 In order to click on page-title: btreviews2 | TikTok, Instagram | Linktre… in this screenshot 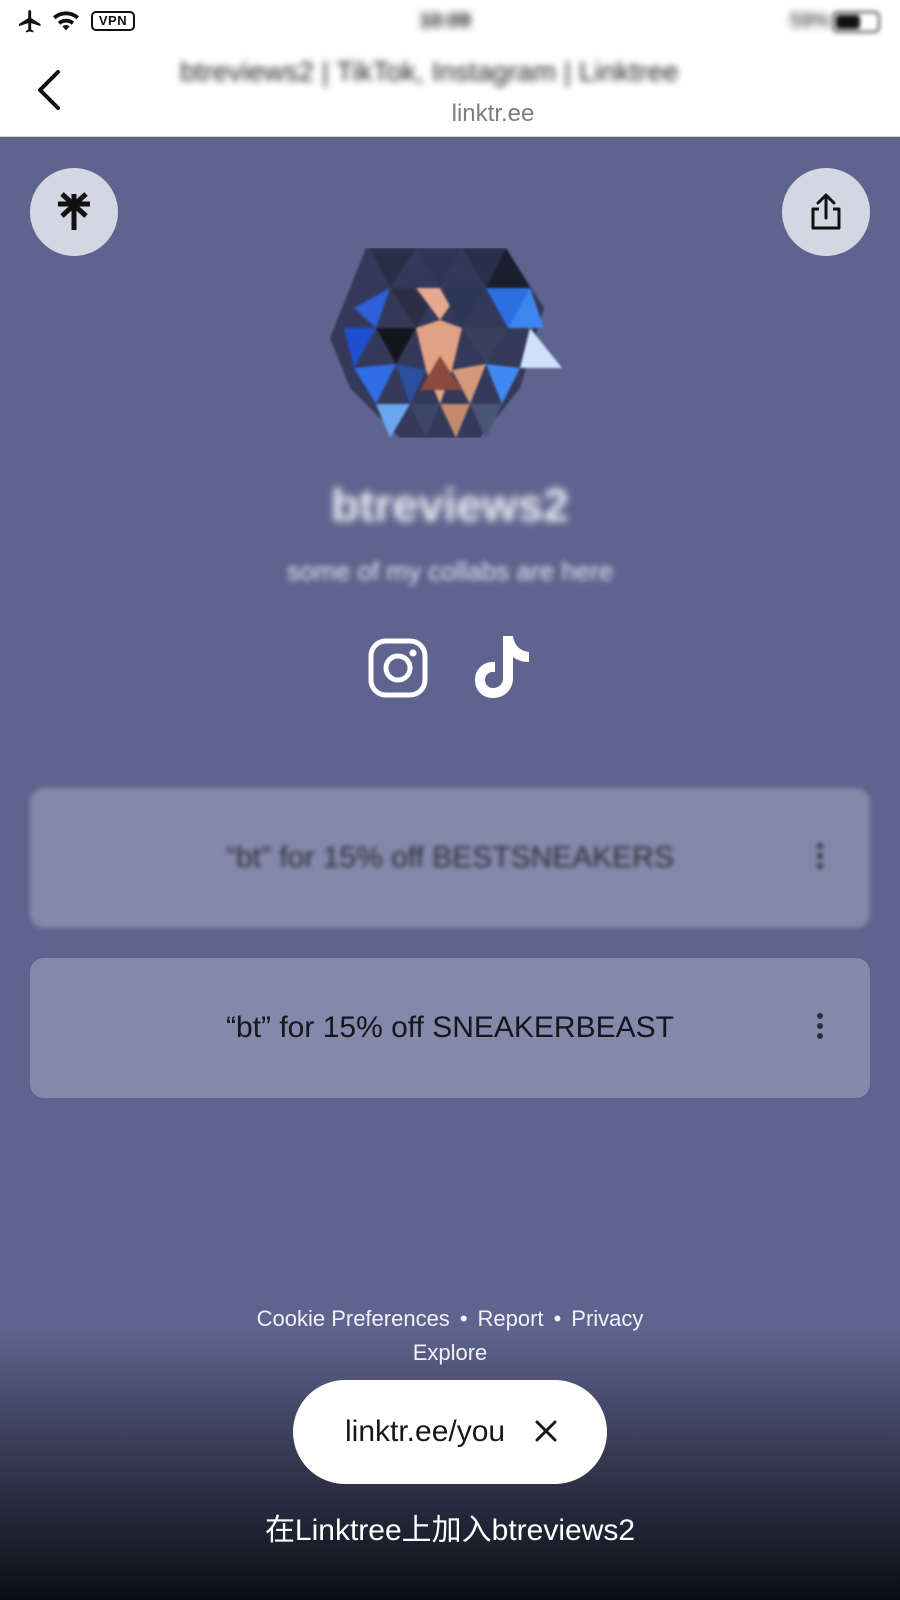, I will do `click(429, 71)`.